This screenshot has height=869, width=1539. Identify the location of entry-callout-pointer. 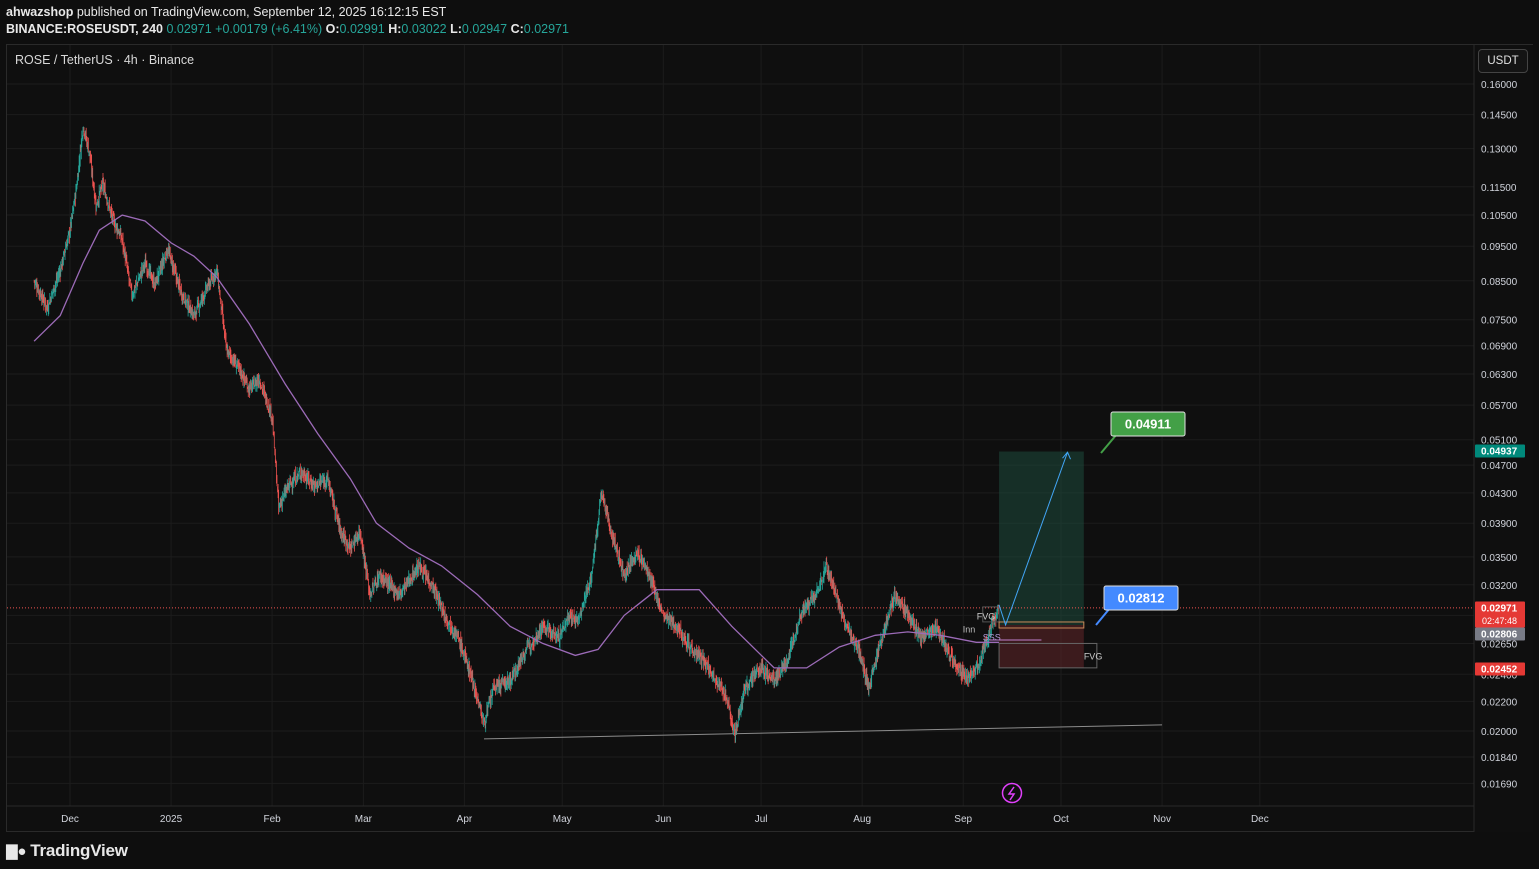
(1103, 616).